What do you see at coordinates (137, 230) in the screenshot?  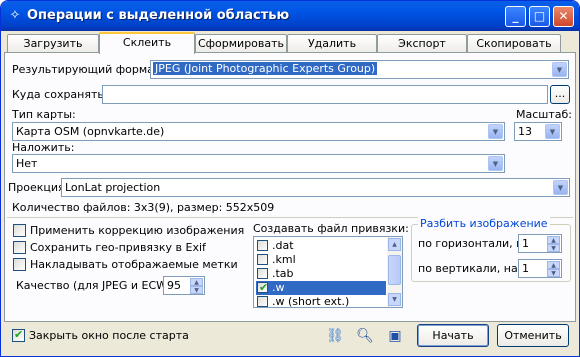 I see `color-correction-label: Применить коррекцию изображения` at bounding box center [137, 230].